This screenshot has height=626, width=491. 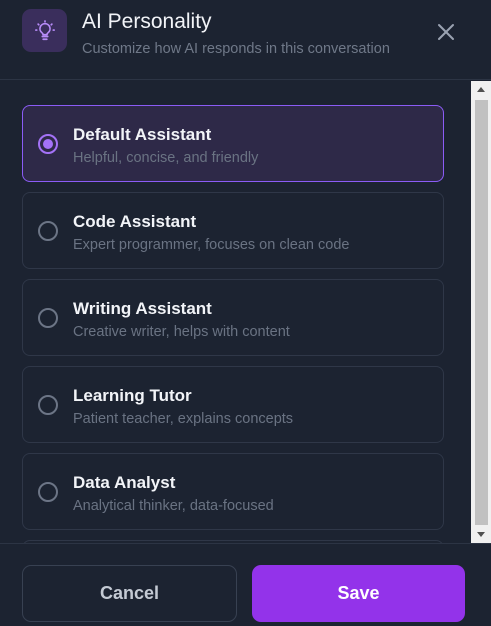 I want to click on scrollbar, so click(x=481, y=312).